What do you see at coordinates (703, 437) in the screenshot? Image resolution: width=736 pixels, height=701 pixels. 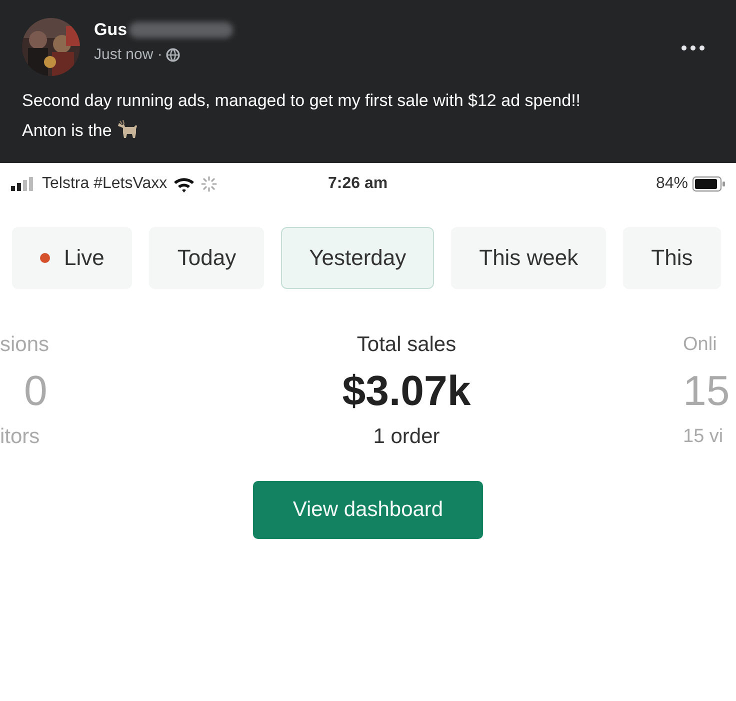 I see `metric-caption: 15 vi` at bounding box center [703, 437].